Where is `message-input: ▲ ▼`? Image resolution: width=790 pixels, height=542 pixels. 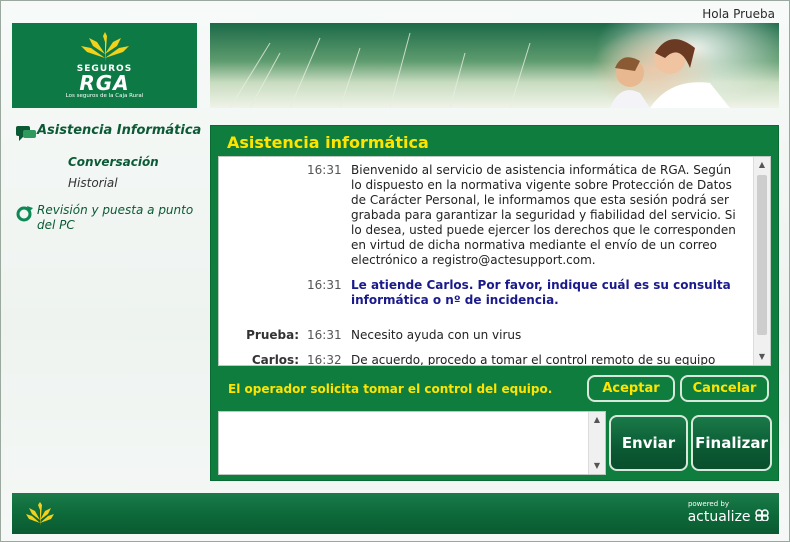 message-input: ▲ ▼ is located at coordinates (412, 443).